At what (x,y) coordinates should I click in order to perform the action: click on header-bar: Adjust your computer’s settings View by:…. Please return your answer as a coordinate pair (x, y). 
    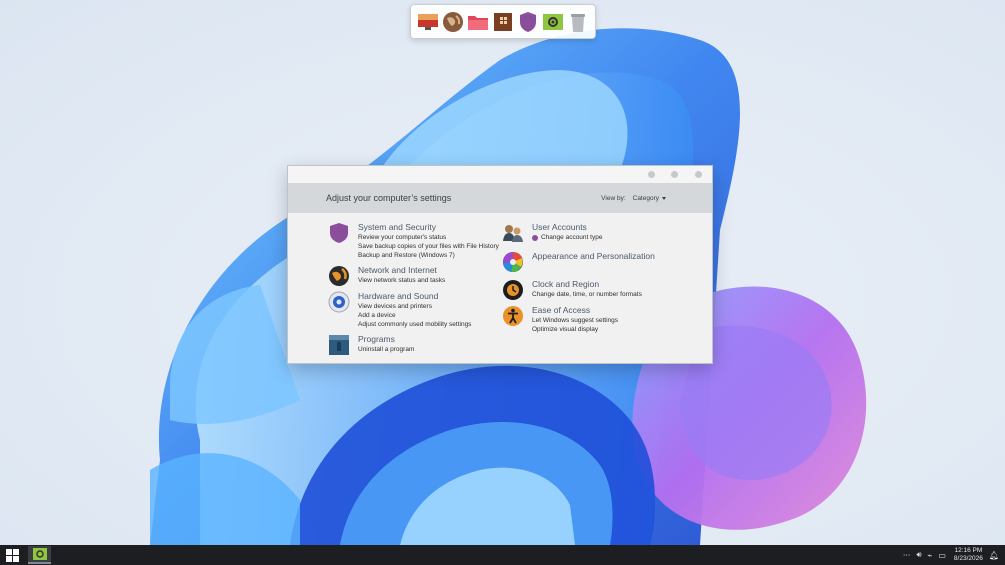
    Looking at the image, I should click on (500, 198).